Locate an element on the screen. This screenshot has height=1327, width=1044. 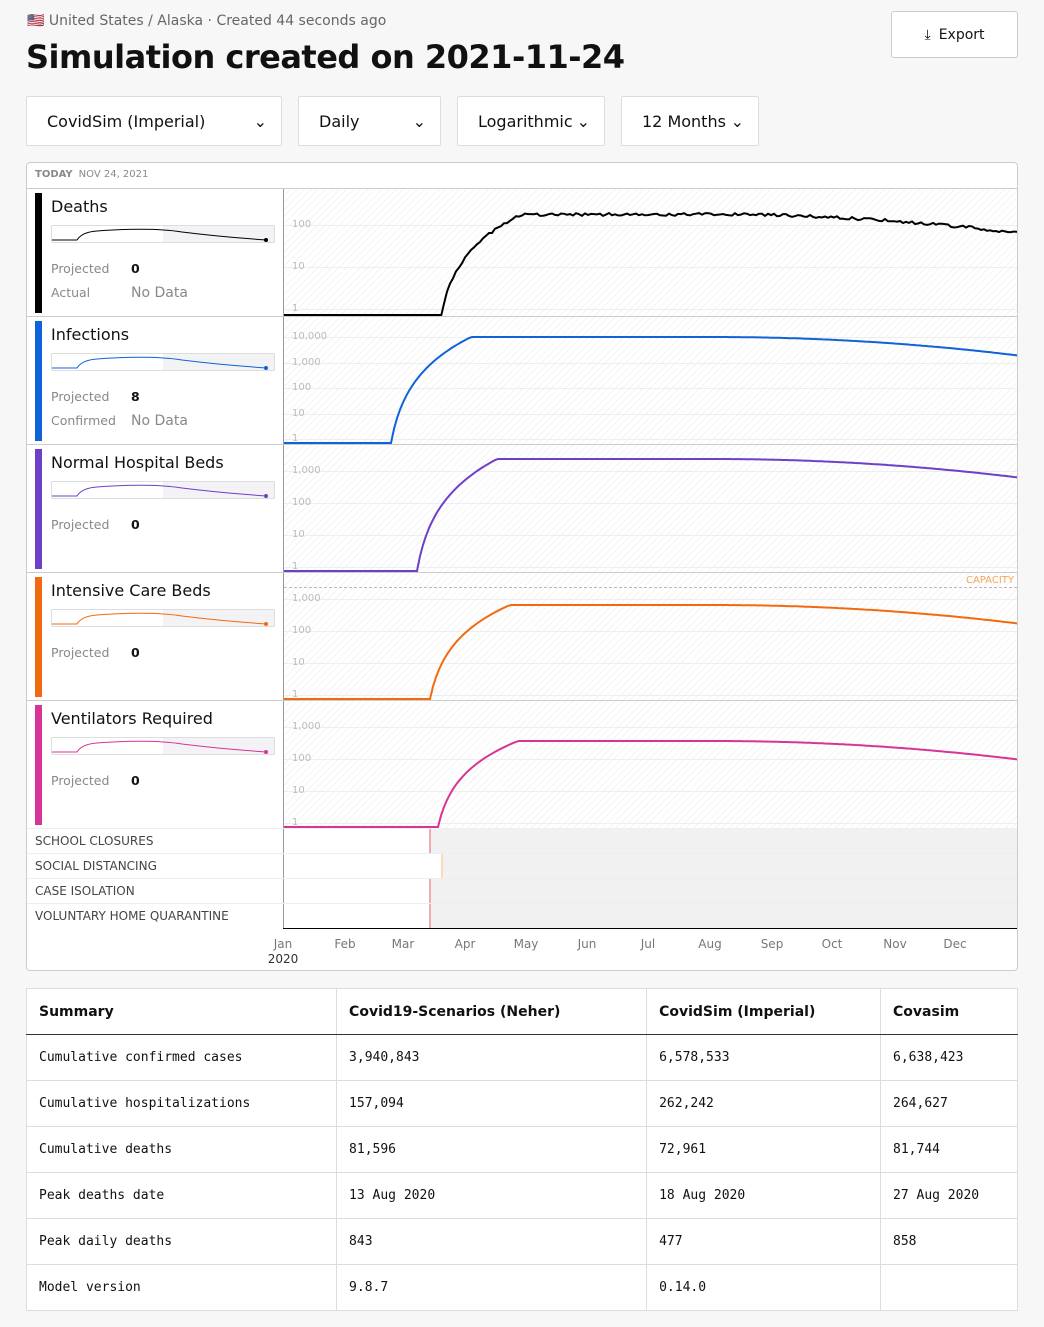
metric-name: Intensive Care Beds is located at coordinates (131, 590).